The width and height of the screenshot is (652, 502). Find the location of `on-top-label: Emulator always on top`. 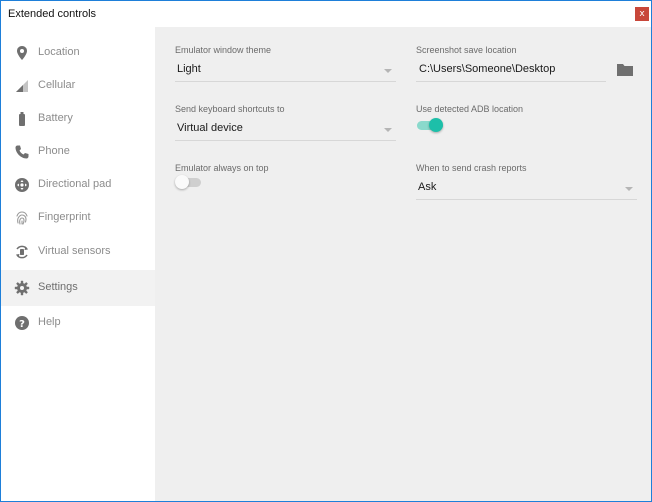

on-top-label: Emulator always on top is located at coordinates (222, 168).